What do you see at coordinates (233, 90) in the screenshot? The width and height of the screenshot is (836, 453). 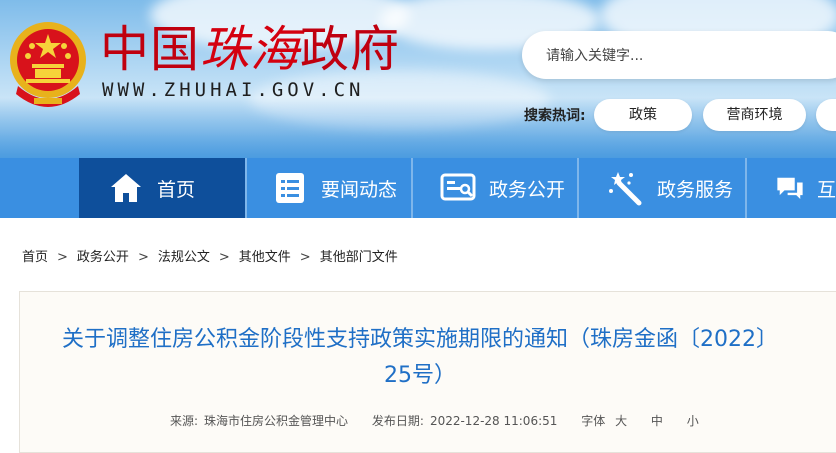 I see `site-domain: WWW.ZHUHAI.GOV.CN` at bounding box center [233, 90].